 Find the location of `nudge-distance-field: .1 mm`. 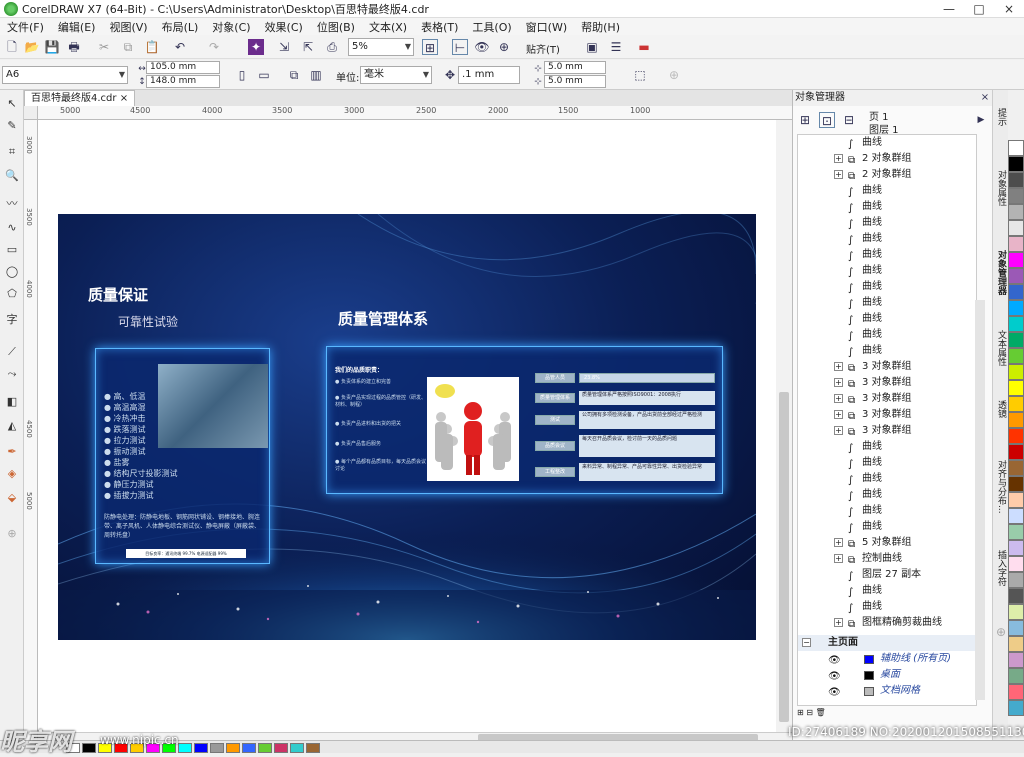

nudge-distance-field: .1 mm is located at coordinates (489, 75).